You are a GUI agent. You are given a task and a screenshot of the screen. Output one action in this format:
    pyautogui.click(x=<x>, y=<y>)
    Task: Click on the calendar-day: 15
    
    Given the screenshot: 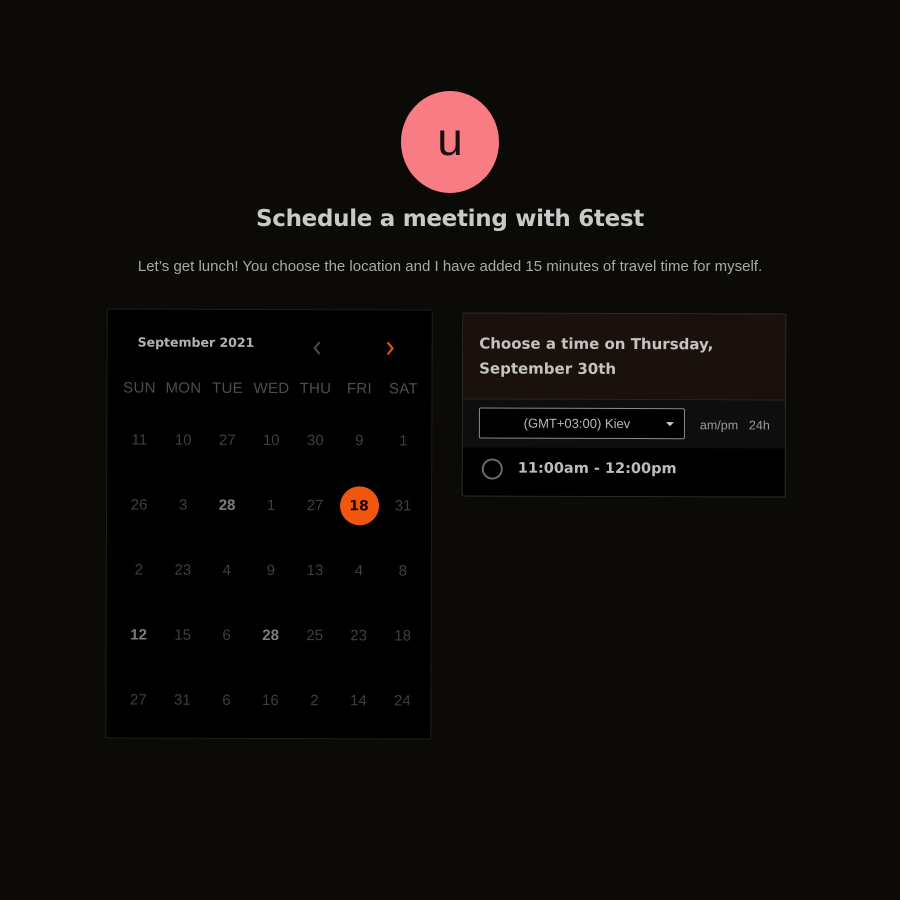 What is the action you would take?
    pyautogui.click(x=182, y=635)
    